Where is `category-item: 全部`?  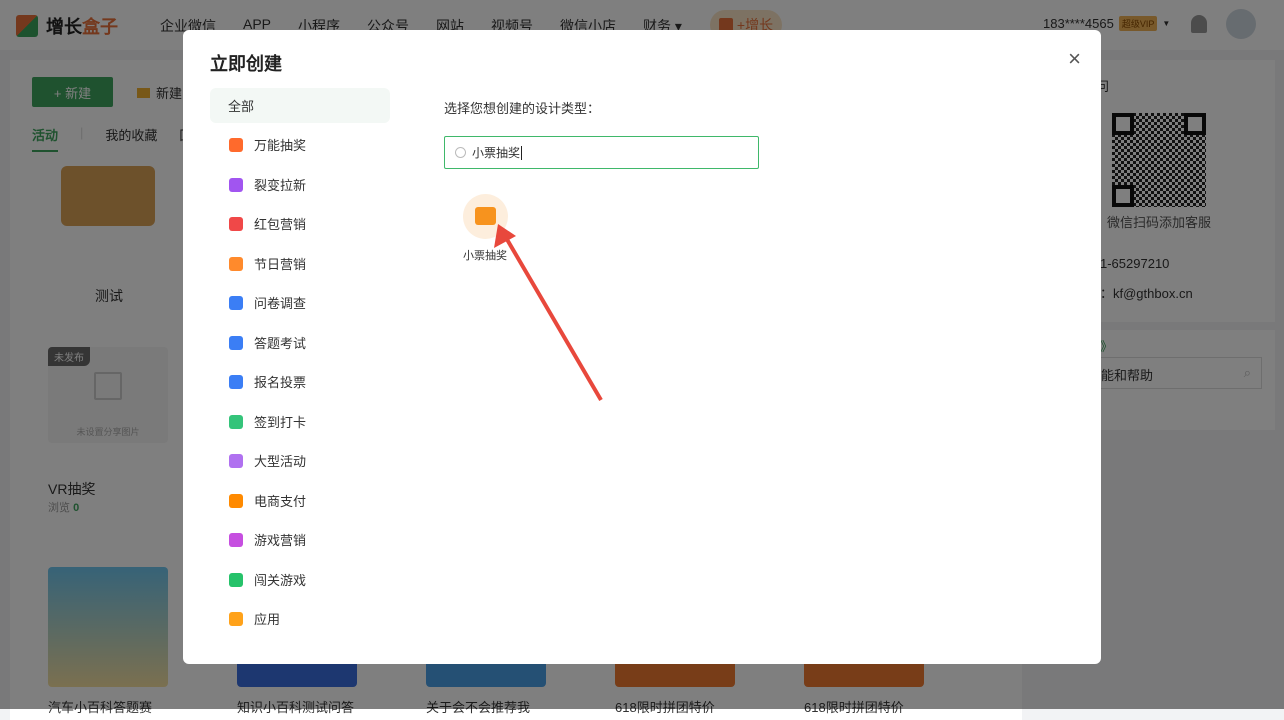
category-item: 全部 is located at coordinates (300, 105).